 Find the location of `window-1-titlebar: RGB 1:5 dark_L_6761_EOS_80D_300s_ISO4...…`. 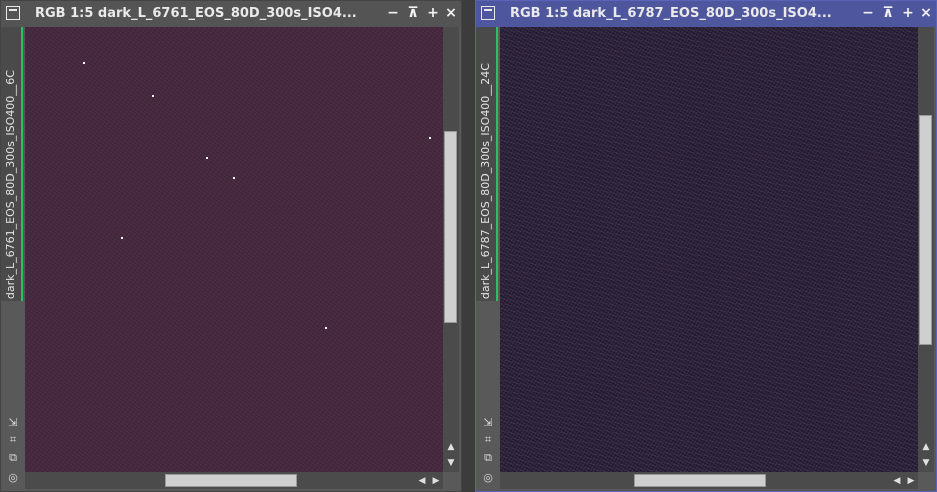

window-1-titlebar: RGB 1:5 dark_L_6761_EOS_80D_300s_ISO4...… is located at coordinates (231, 14).